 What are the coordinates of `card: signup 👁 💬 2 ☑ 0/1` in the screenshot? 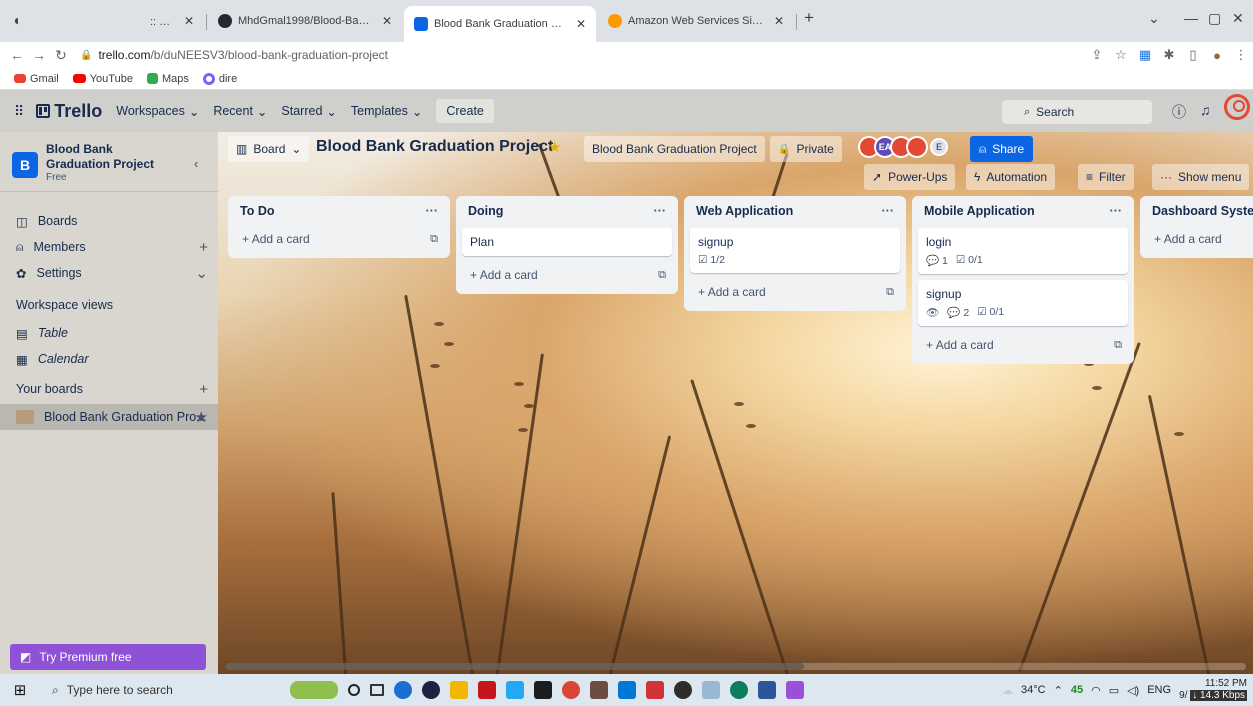 It's located at (1023, 303).